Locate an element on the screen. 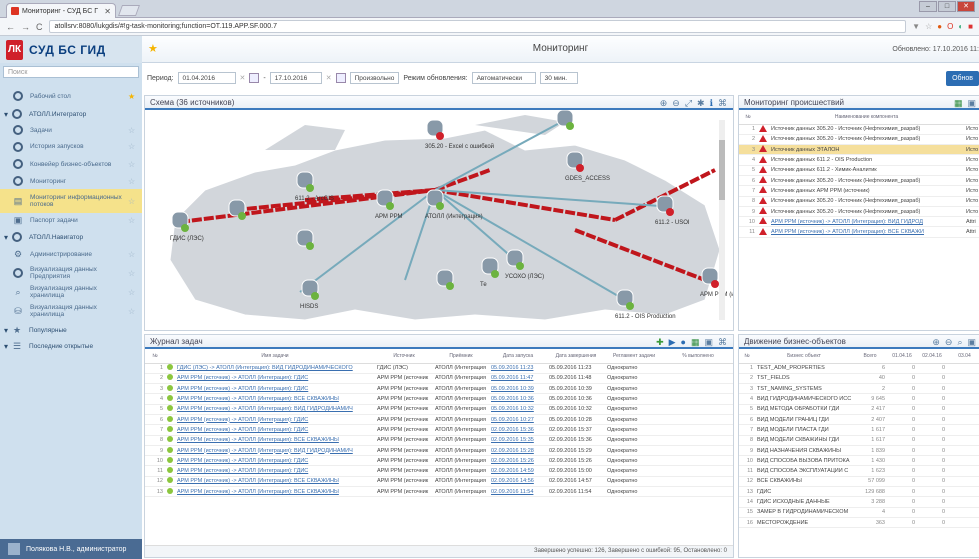 This screenshot has height=559, width=979. minimize-icon: – is located at coordinates (928, 6).